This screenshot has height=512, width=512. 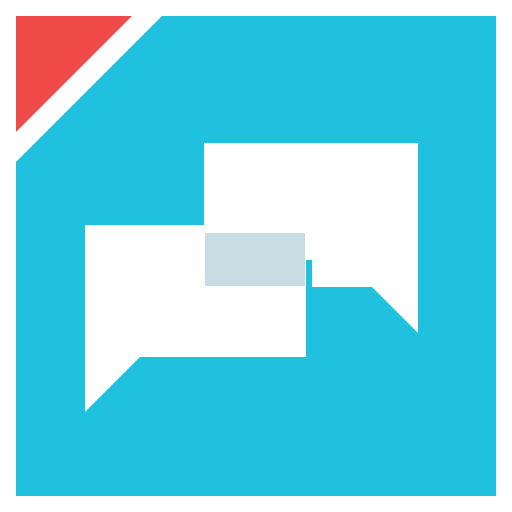 What do you see at coordinates (255, 259) in the screenshot?
I see `bubble-overlap-shape` at bounding box center [255, 259].